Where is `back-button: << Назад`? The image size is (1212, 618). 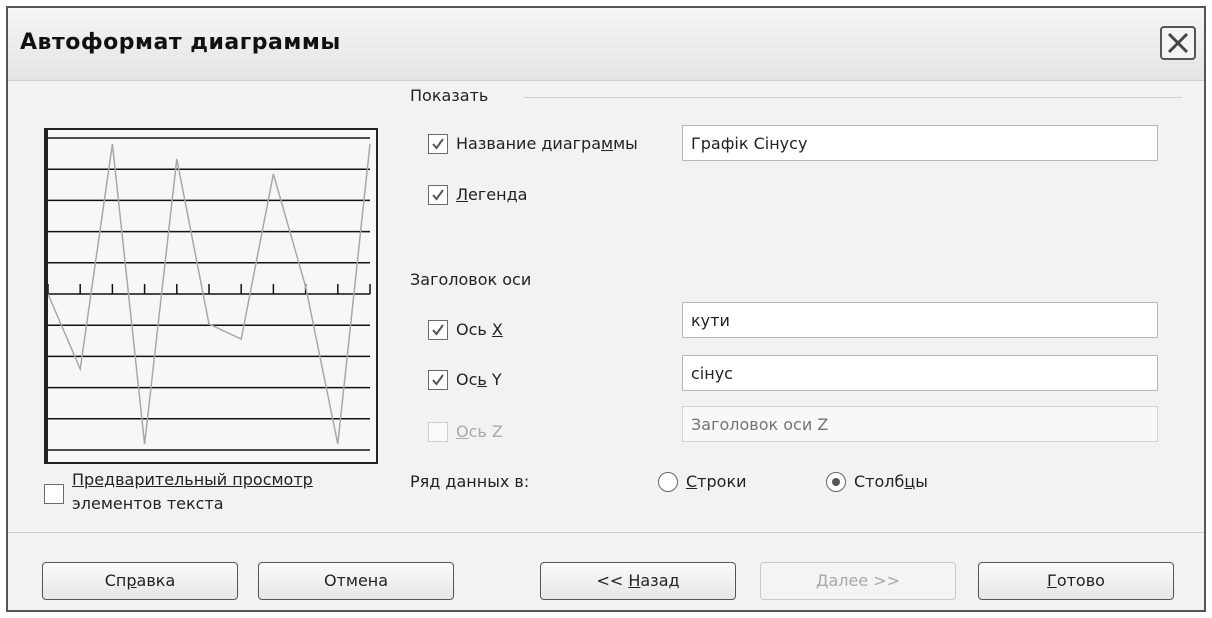 back-button: << Назад is located at coordinates (638, 581).